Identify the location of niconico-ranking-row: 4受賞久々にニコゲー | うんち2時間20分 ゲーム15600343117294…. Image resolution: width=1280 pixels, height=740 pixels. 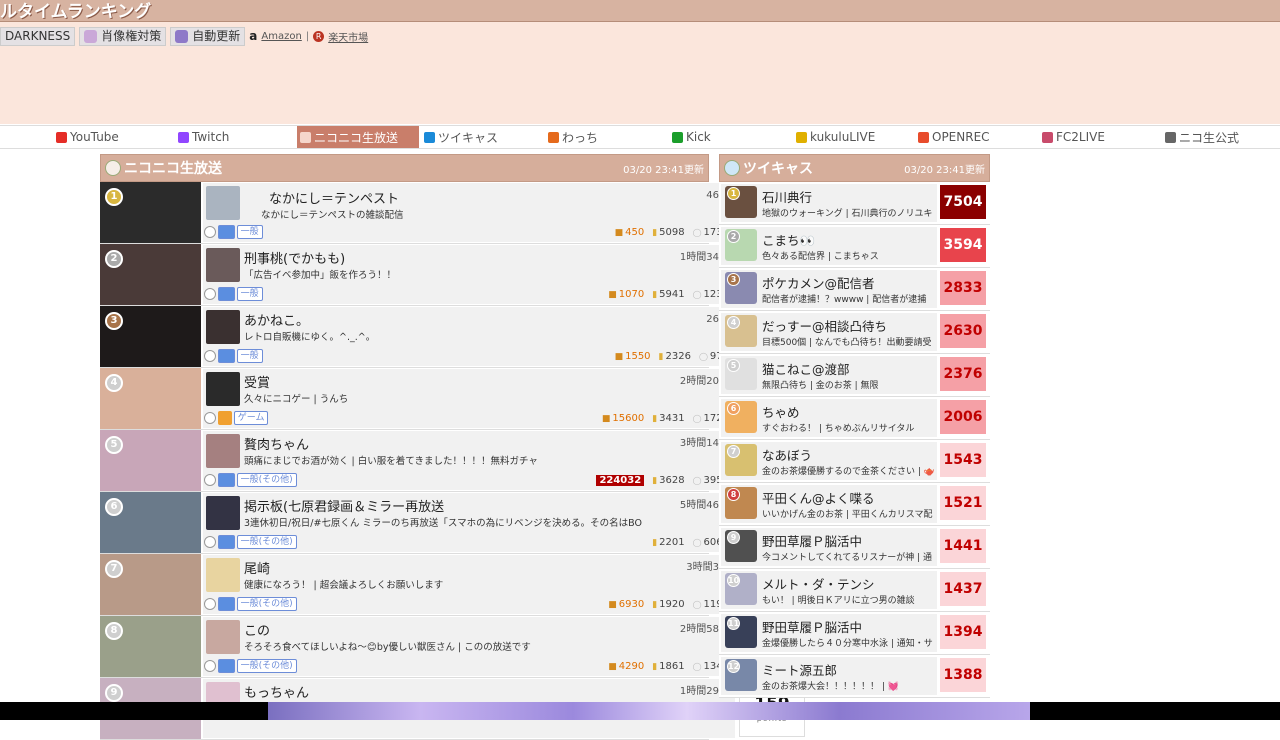
(452, 399).